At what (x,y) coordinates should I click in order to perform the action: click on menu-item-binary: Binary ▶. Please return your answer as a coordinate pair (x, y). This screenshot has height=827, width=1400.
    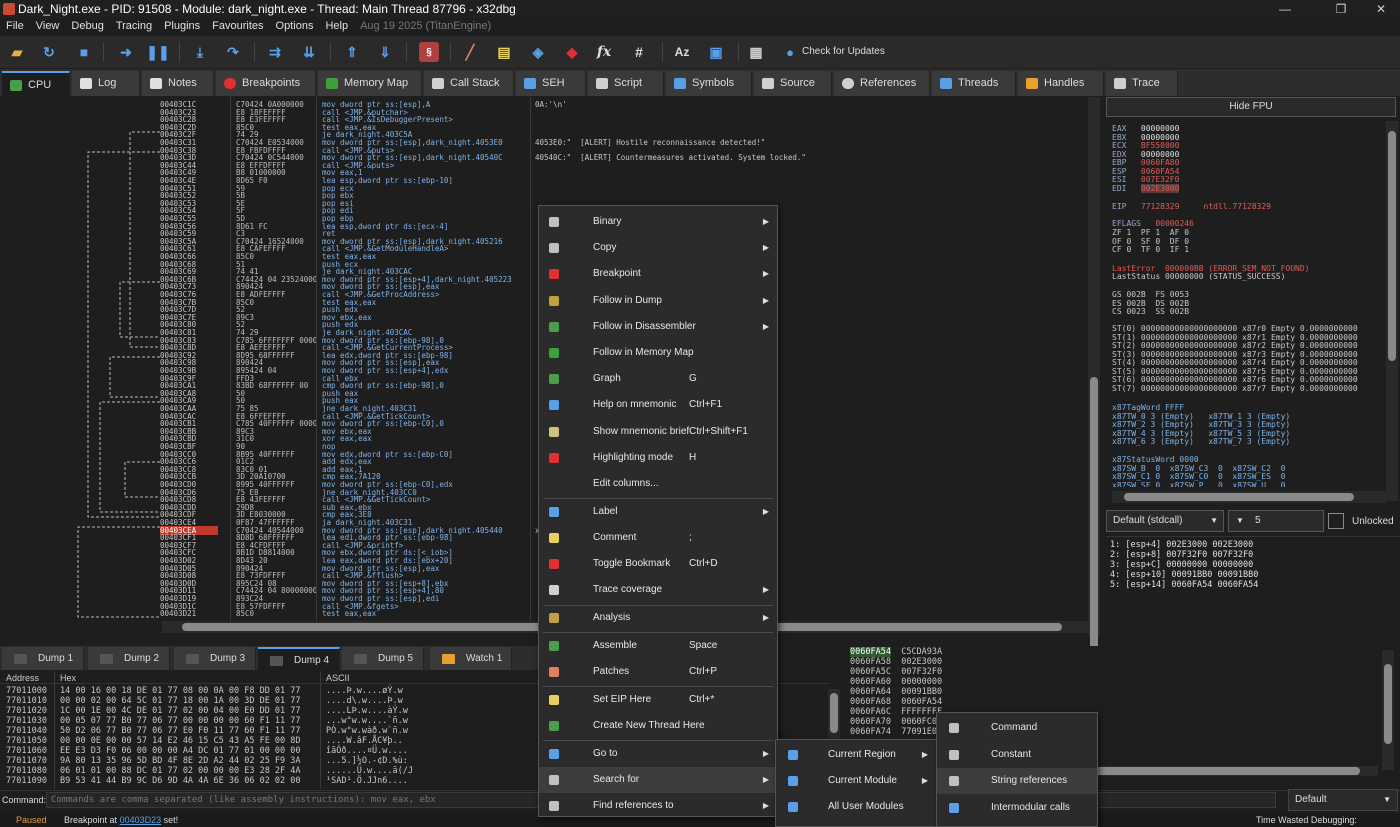
    Looking at the image, I should click on (658, 222).